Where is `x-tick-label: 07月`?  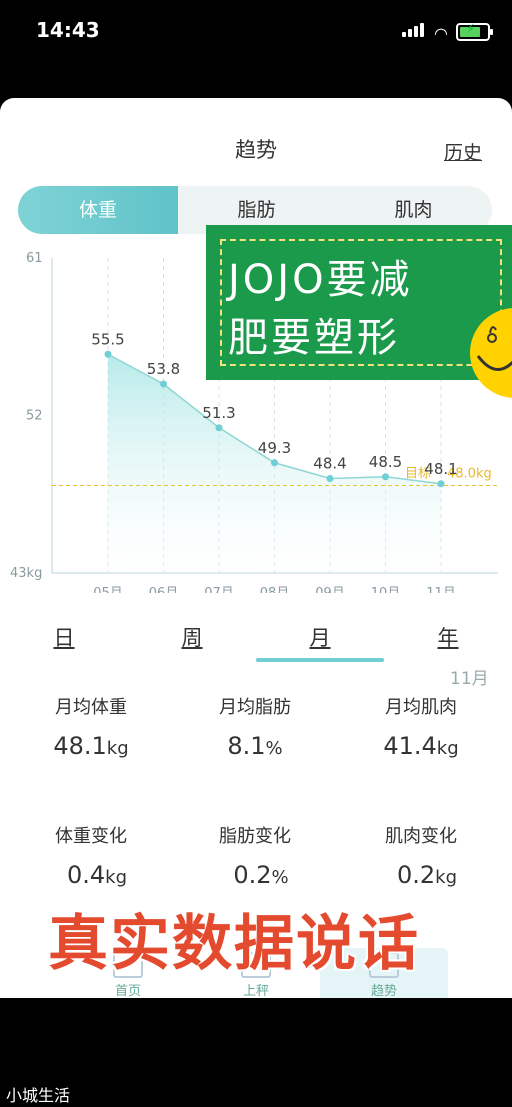
x-tick-label: 07月 is located at coordinates (219, 589).